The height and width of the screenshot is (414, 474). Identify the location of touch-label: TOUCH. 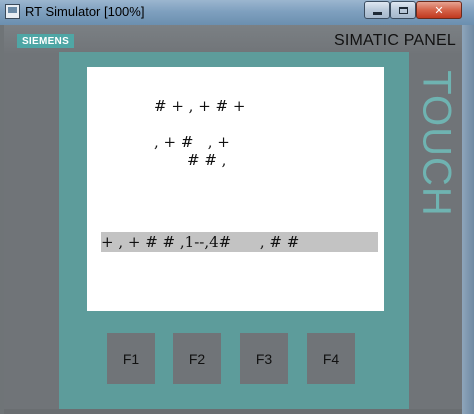
(436, 143).